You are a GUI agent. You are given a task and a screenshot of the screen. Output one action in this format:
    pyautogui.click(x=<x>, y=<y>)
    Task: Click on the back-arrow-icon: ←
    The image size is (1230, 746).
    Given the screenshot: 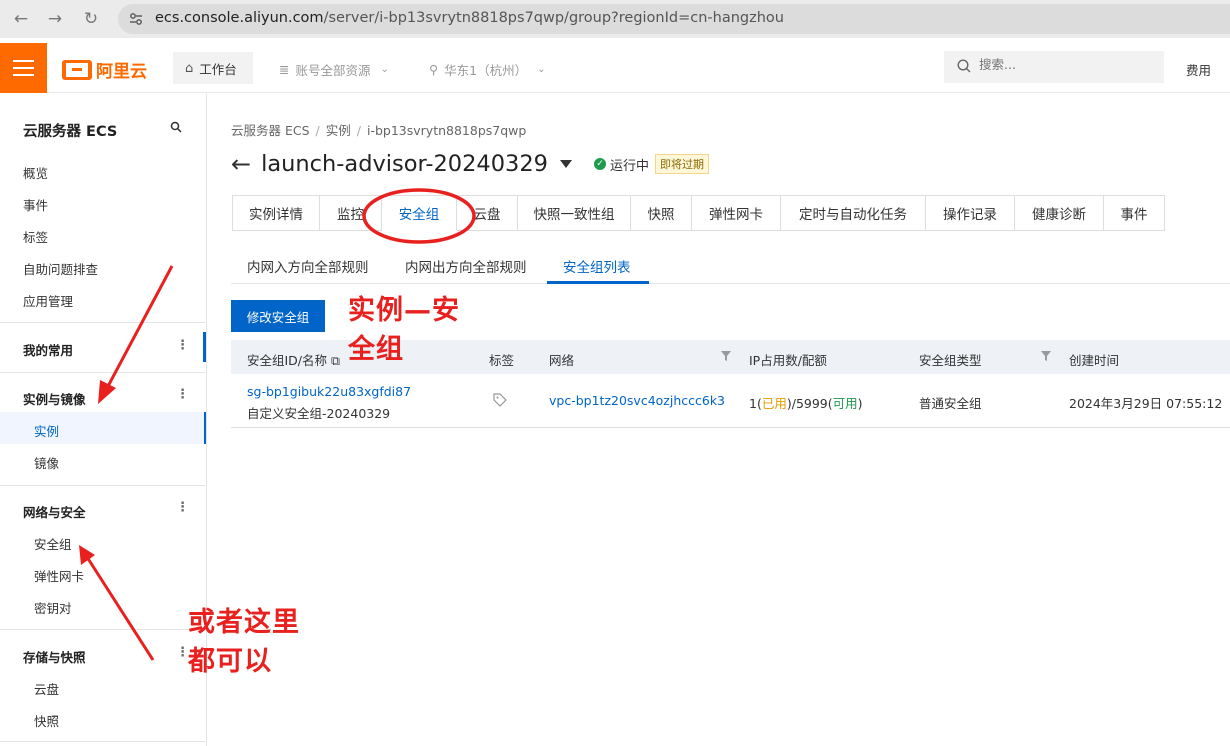 What is the action you would take?
    pyautogui.click(x=241, y=164)
    